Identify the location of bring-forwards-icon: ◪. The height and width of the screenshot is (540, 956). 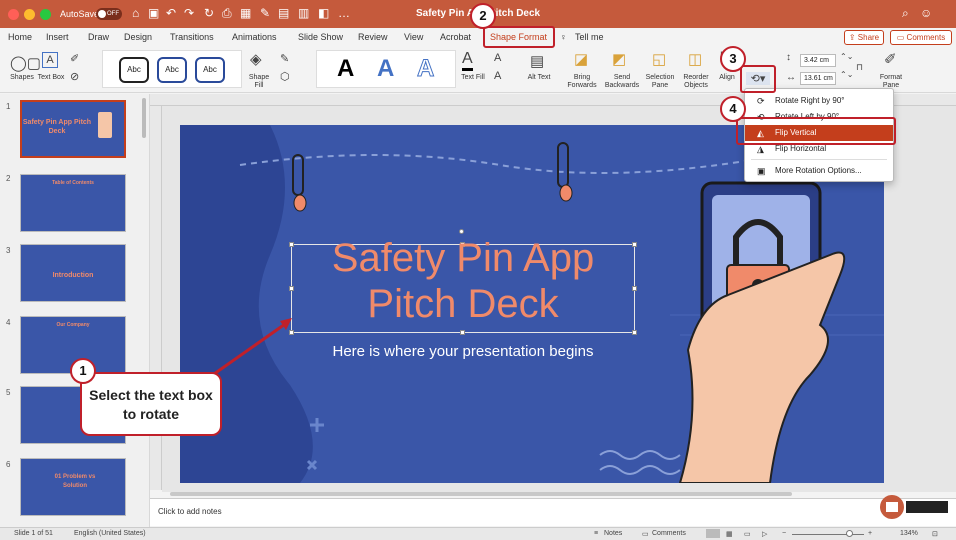
(581, 59).